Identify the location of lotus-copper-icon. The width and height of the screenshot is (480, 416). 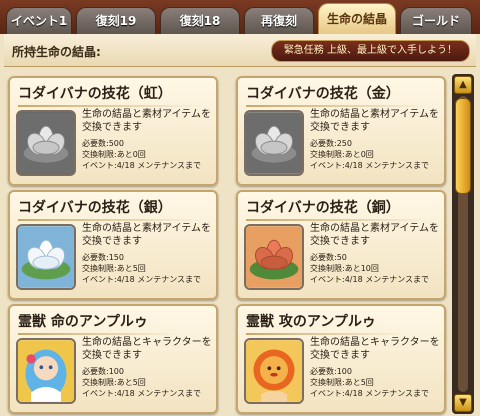
(274, 257).